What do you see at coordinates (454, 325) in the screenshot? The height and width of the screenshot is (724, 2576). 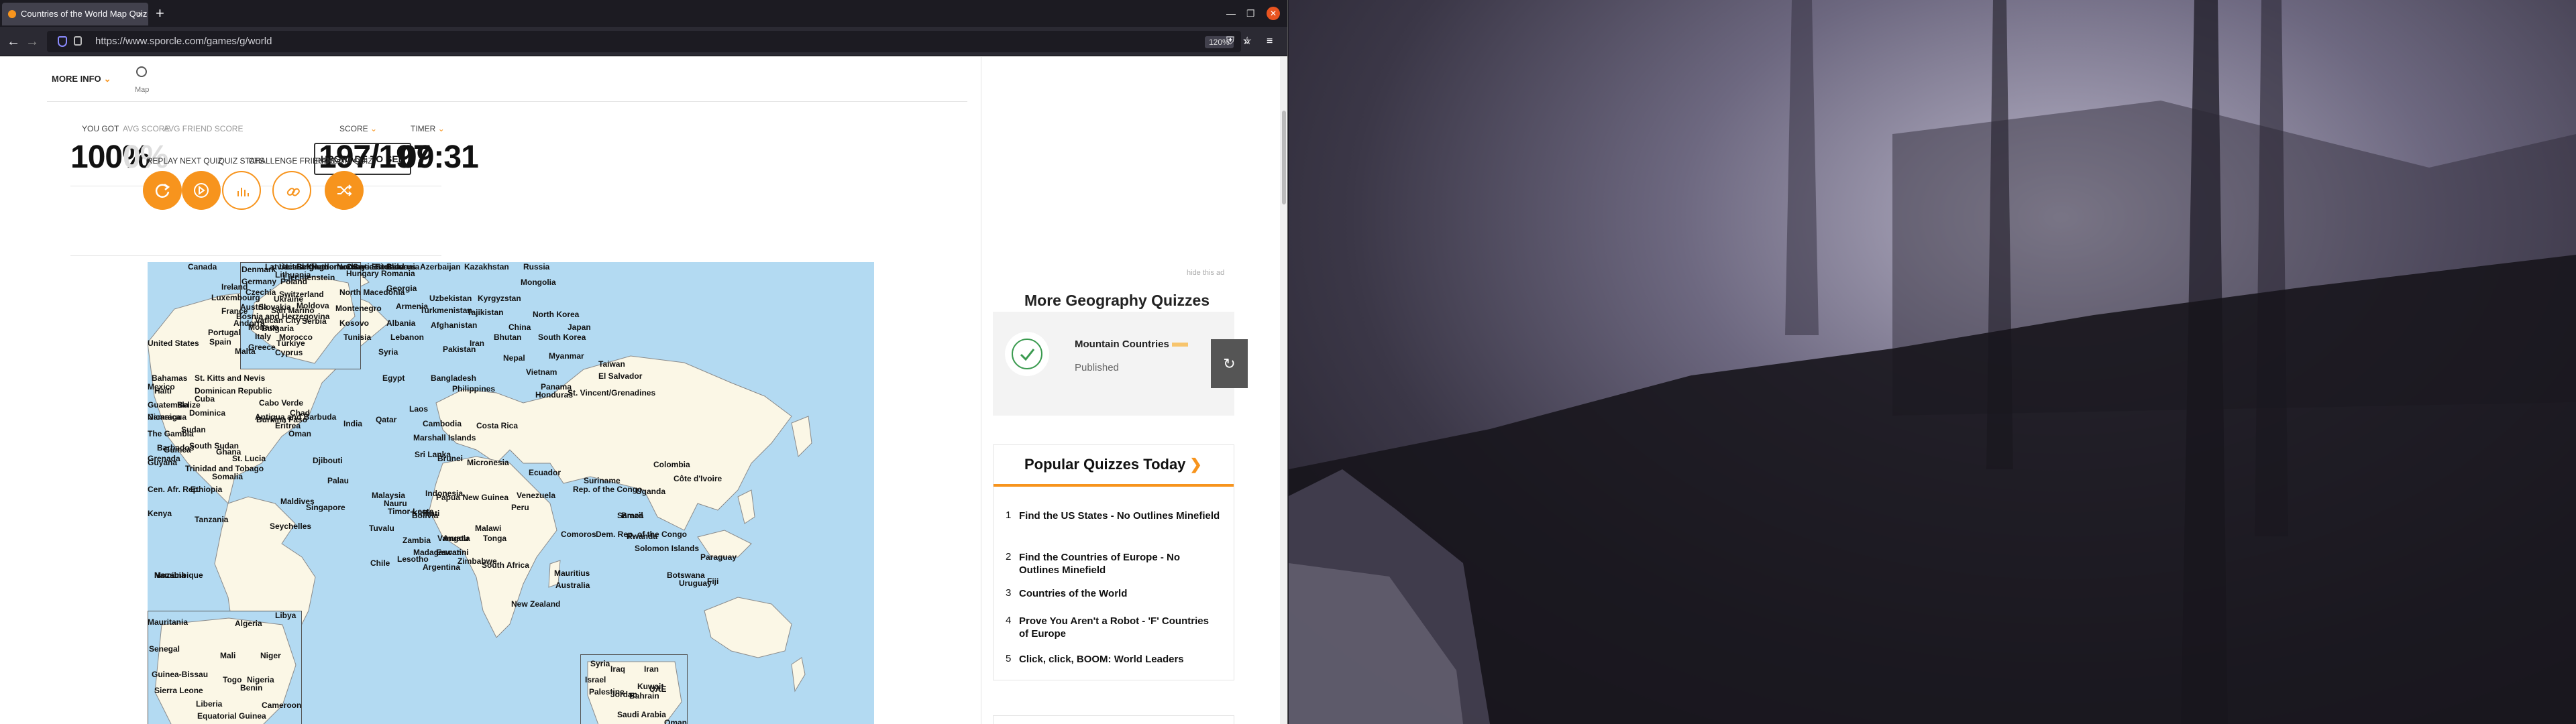 I see `country-label: Afghanistan` at bounding box center [454, 325].